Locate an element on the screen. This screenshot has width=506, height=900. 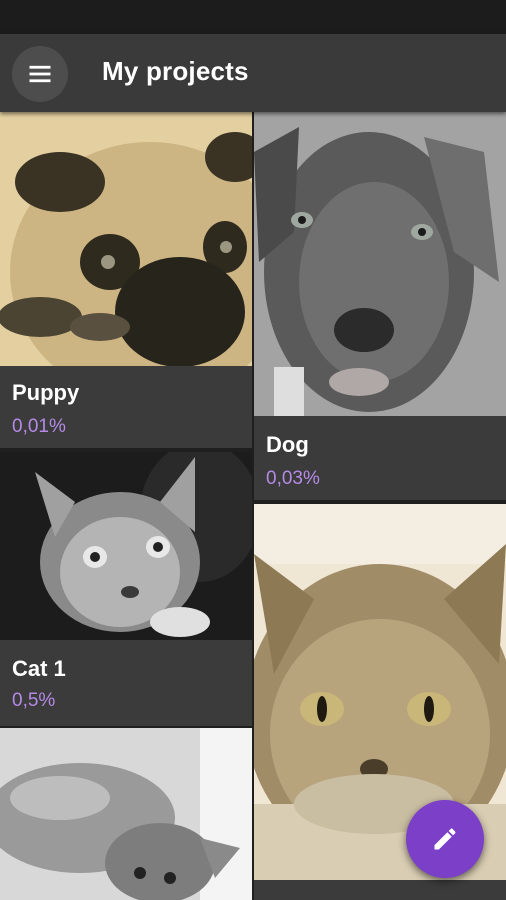
project-progress: 0,01% is located at coordinates (39, 426).